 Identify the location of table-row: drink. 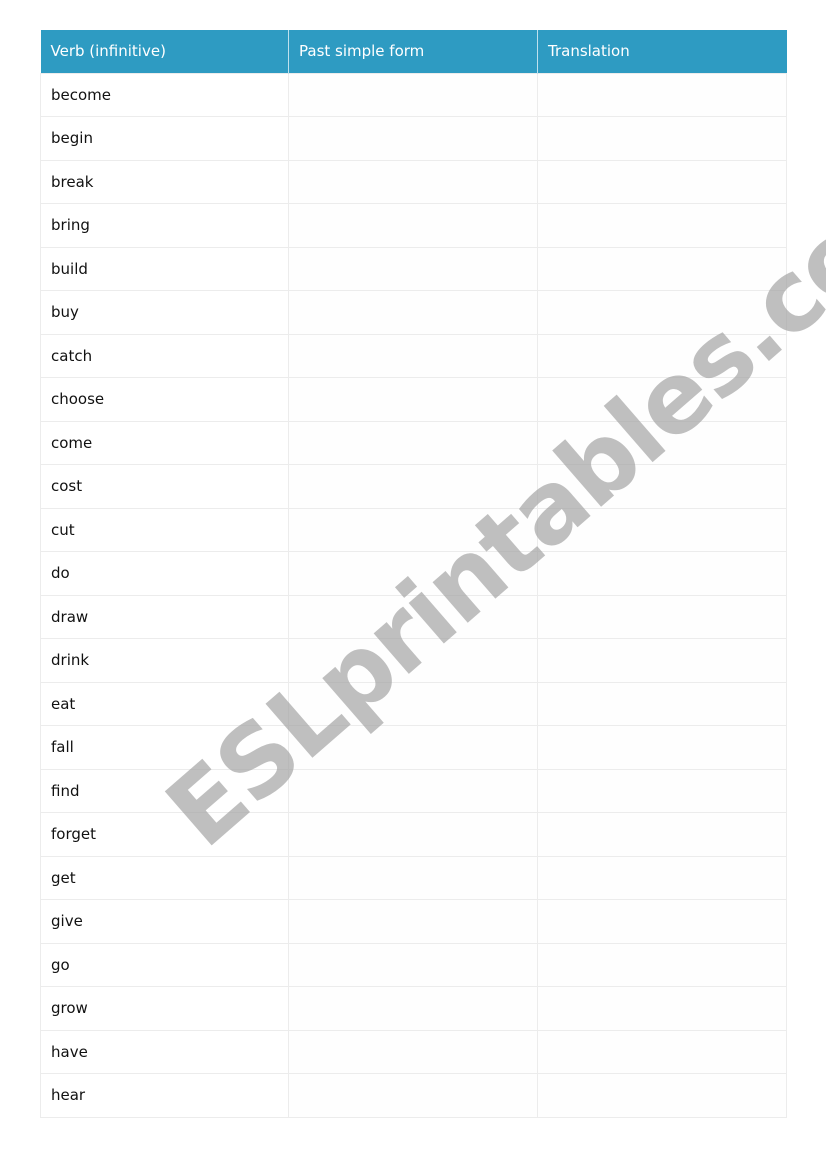
(413, 660).